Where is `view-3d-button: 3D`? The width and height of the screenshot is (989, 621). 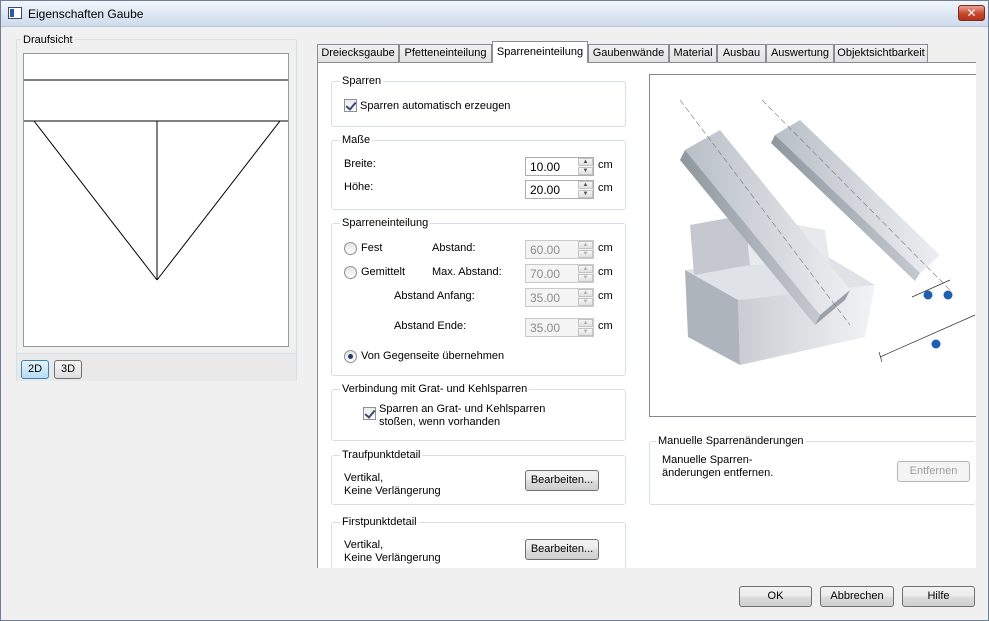
view-3d-button: 3D is located at coordinates (68, 369).